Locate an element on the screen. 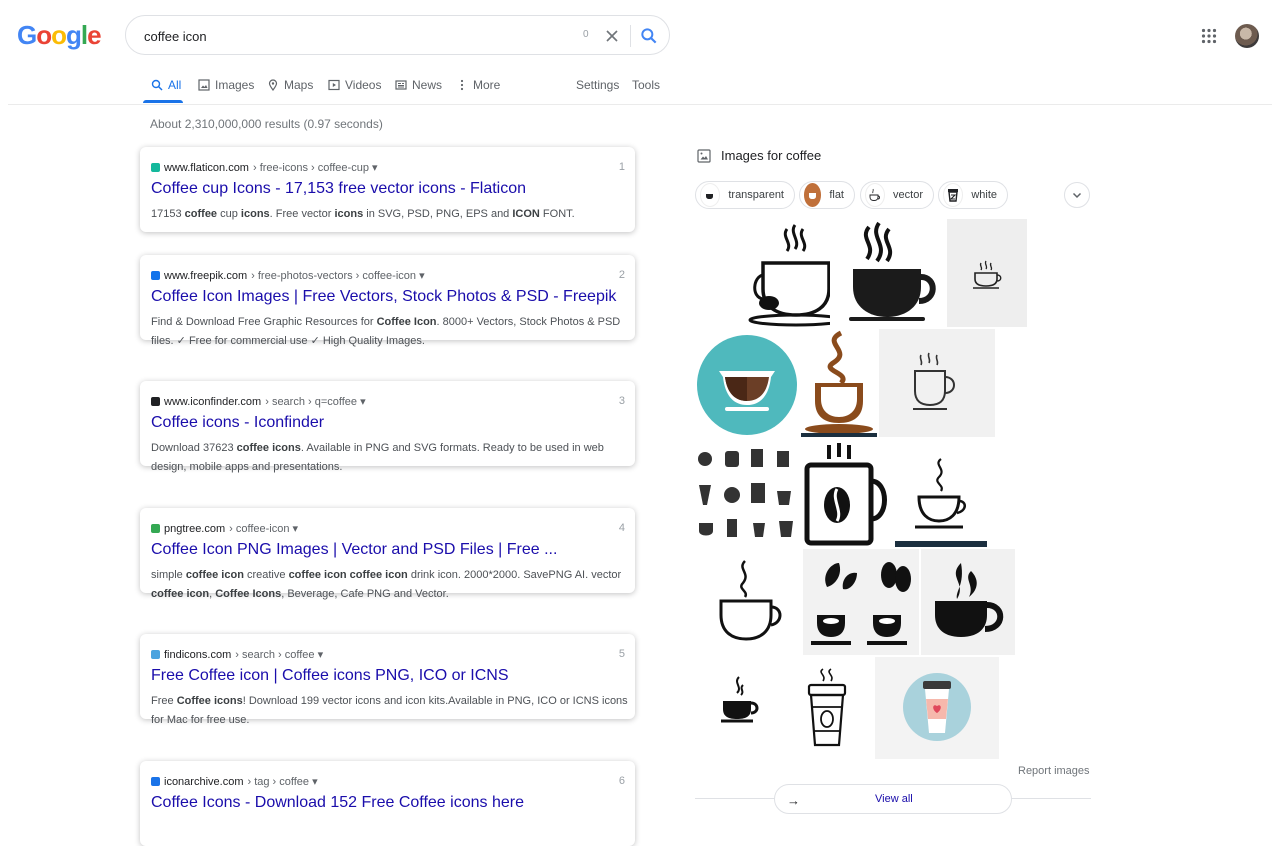 The height and width of the screenshot is (846, 1280). tab-tools: Tools is located at coordinates (646, 85).